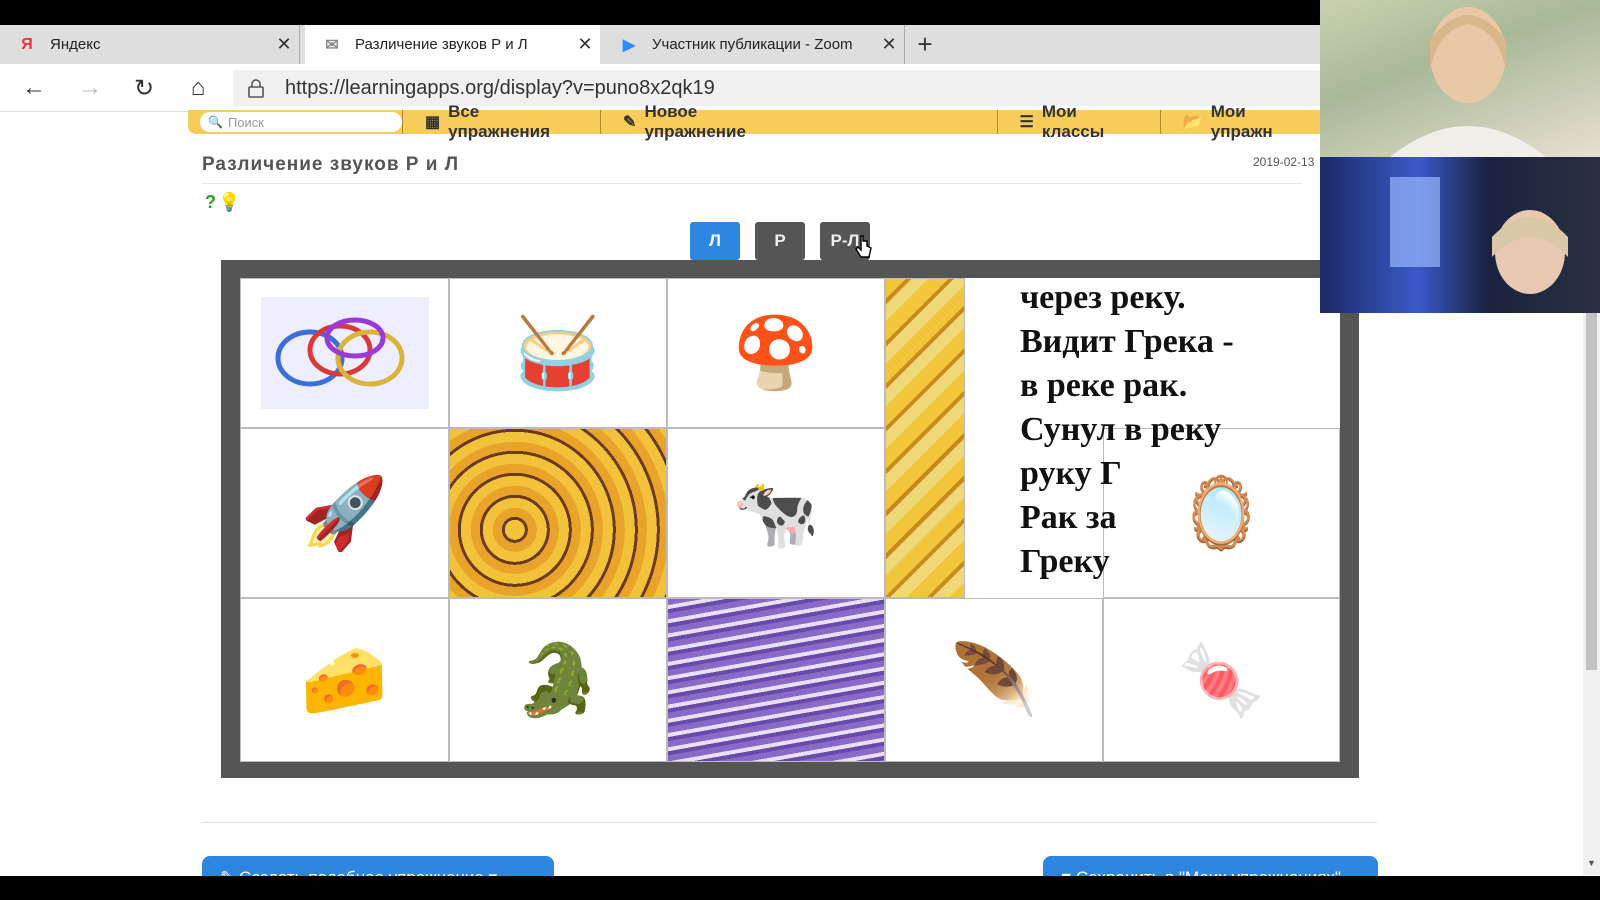 The image size is (1600, 900). Describe the element at coordinates (75, 44) in the screenshot. I see `tab-title: Яндекс` at that location.